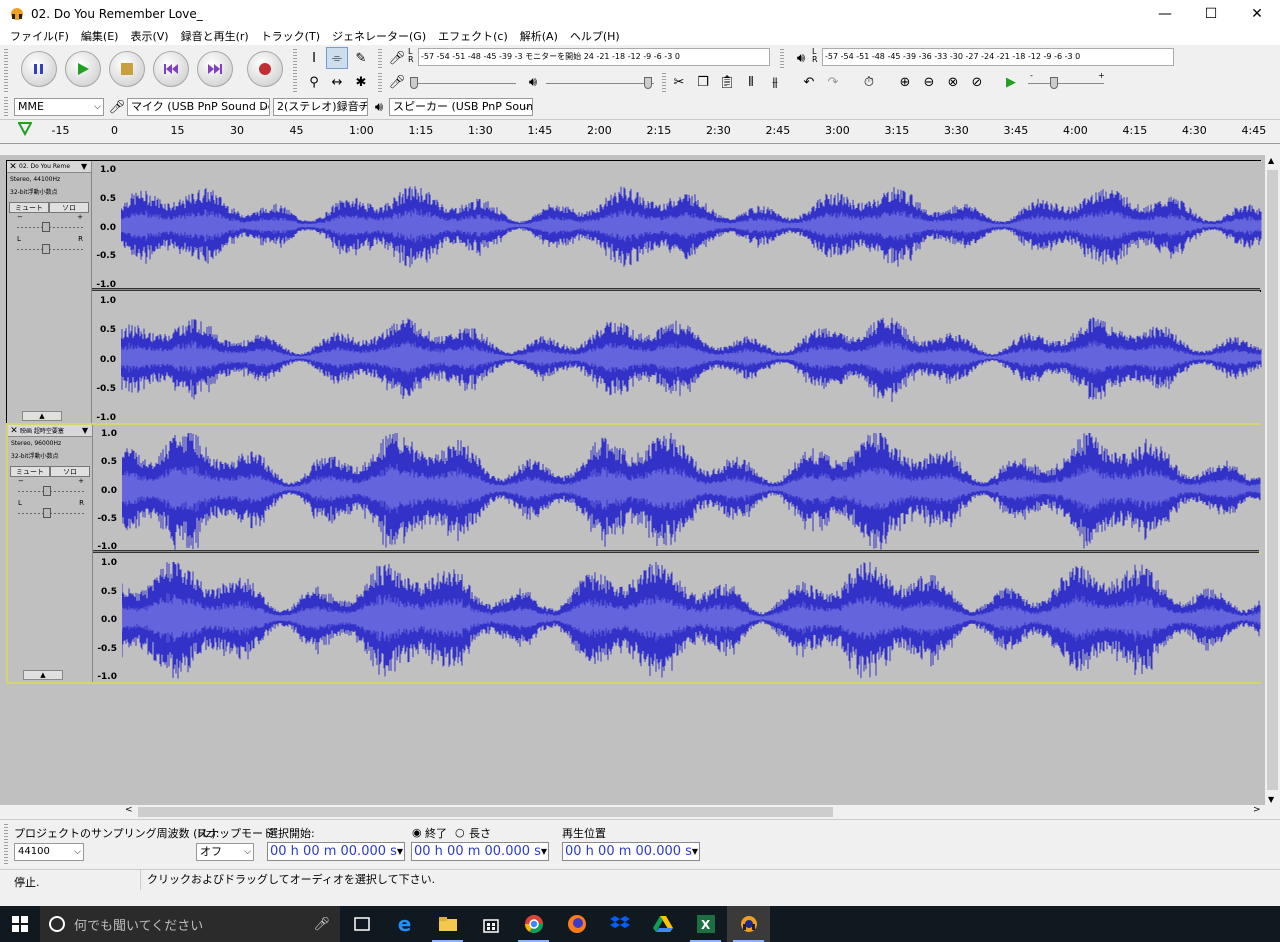 This screenshot has height=942, width=1280. I want to click on scroll-right-icon: >, so click(1257, 810).